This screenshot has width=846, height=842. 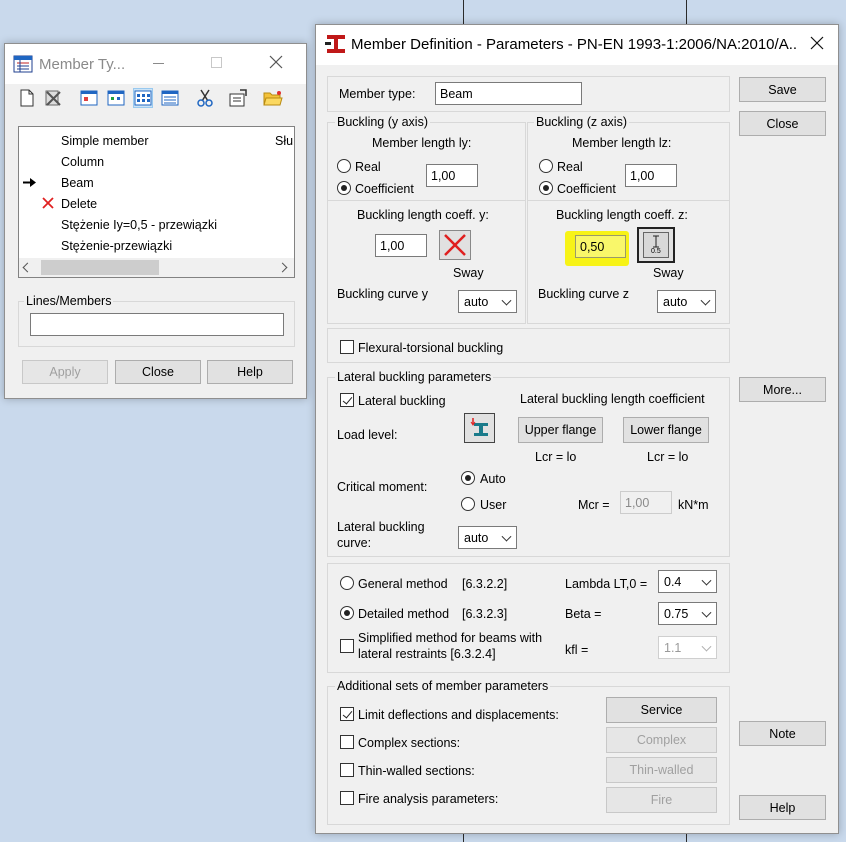 I want to click on coefficient-y-radio, so click(x=344, y=188).